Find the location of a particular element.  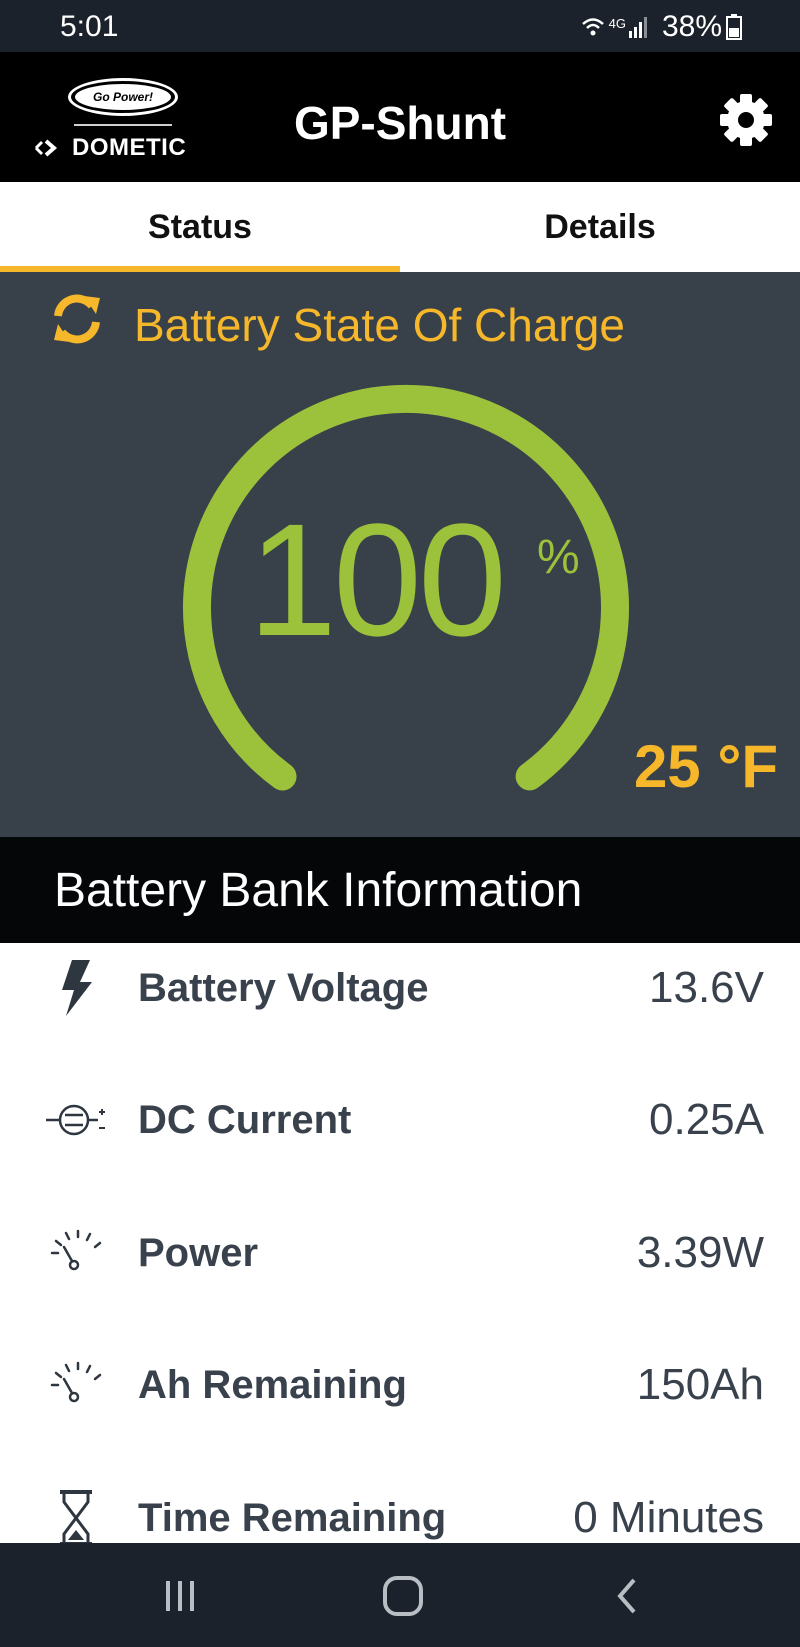

network-type: 4G is located at coordinates (617, 23).